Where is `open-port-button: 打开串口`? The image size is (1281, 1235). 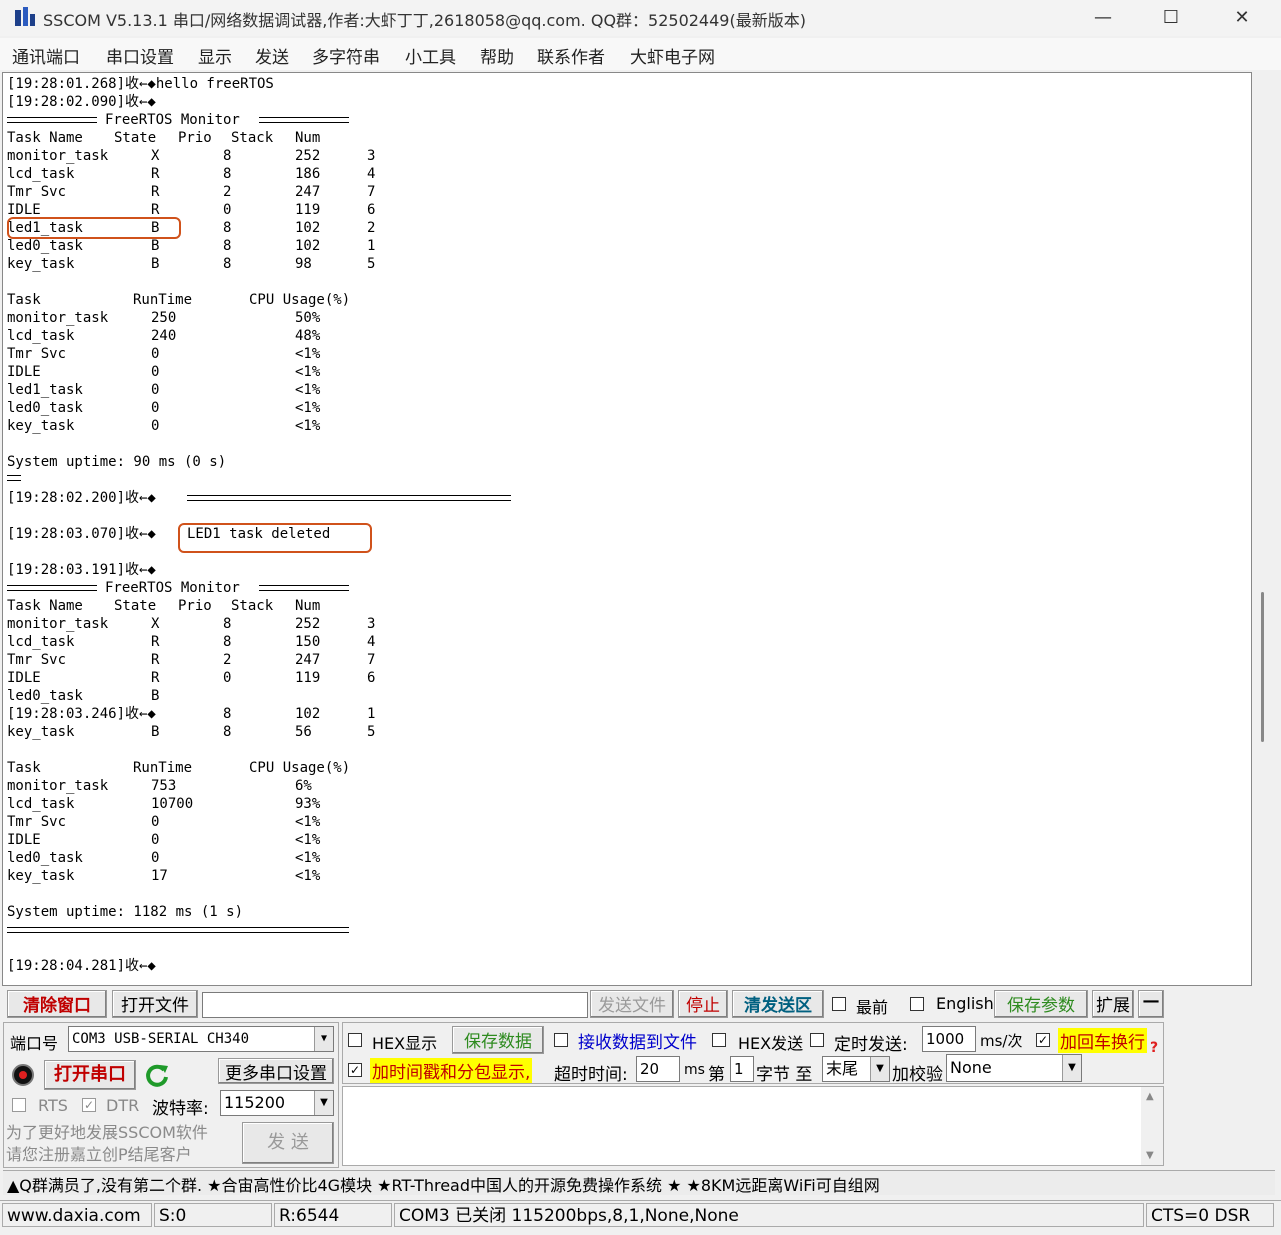
open-port-button: 打开串口 is located at coordinates (90, 1075).